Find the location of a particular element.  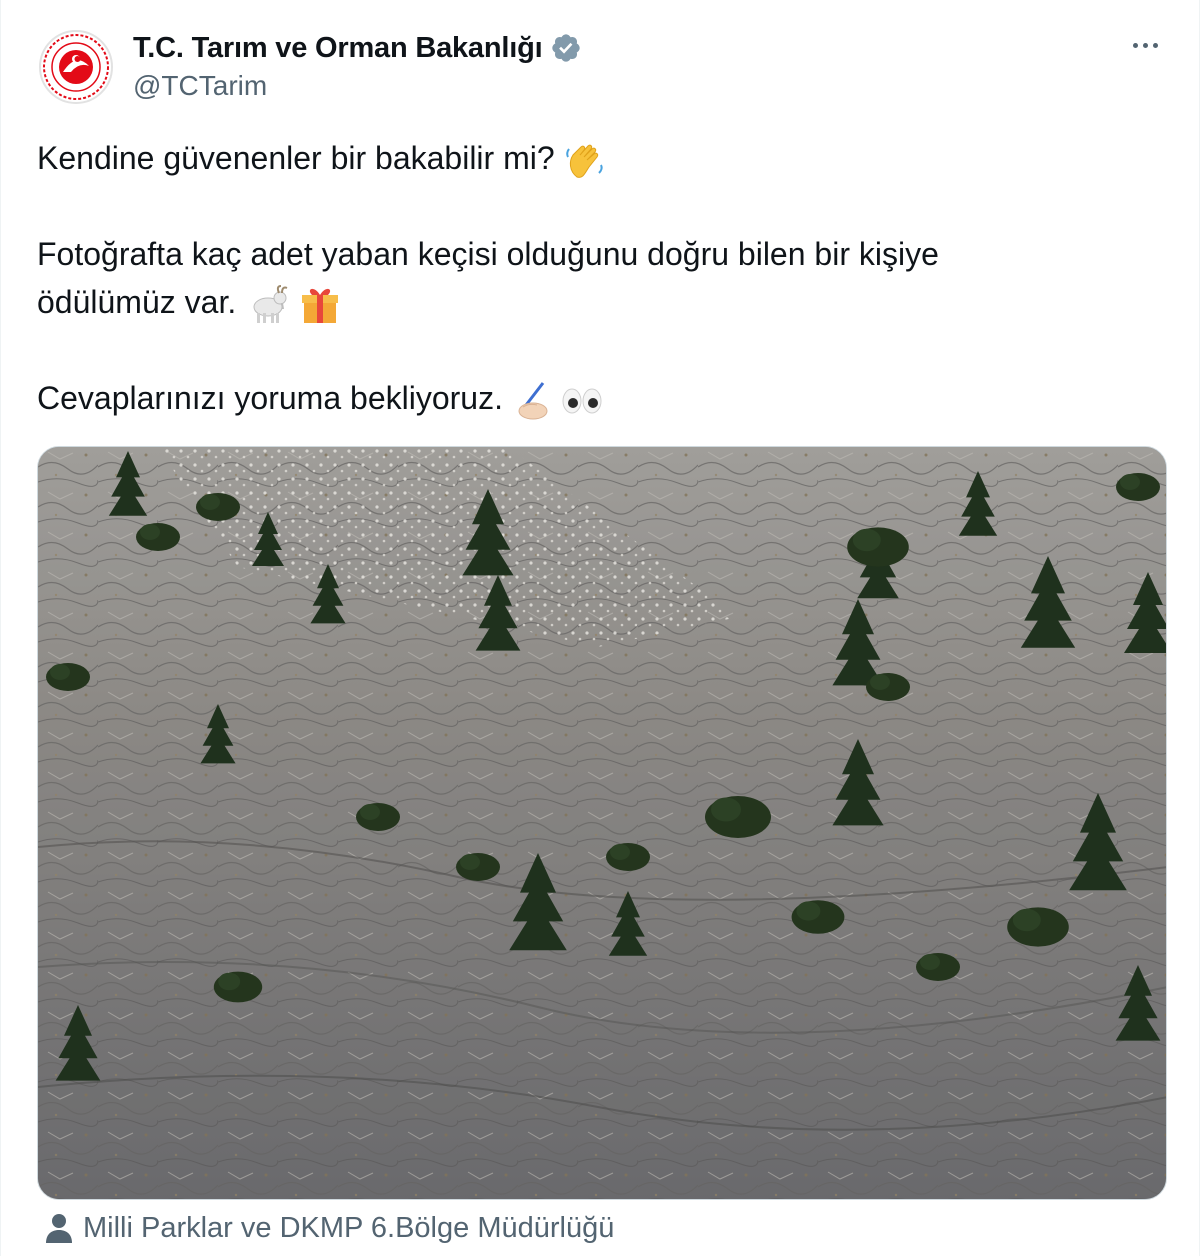

tweet-text-line-1: Kendine güvenenler bir bakabilir mi? is located at coordinates (322, 160).